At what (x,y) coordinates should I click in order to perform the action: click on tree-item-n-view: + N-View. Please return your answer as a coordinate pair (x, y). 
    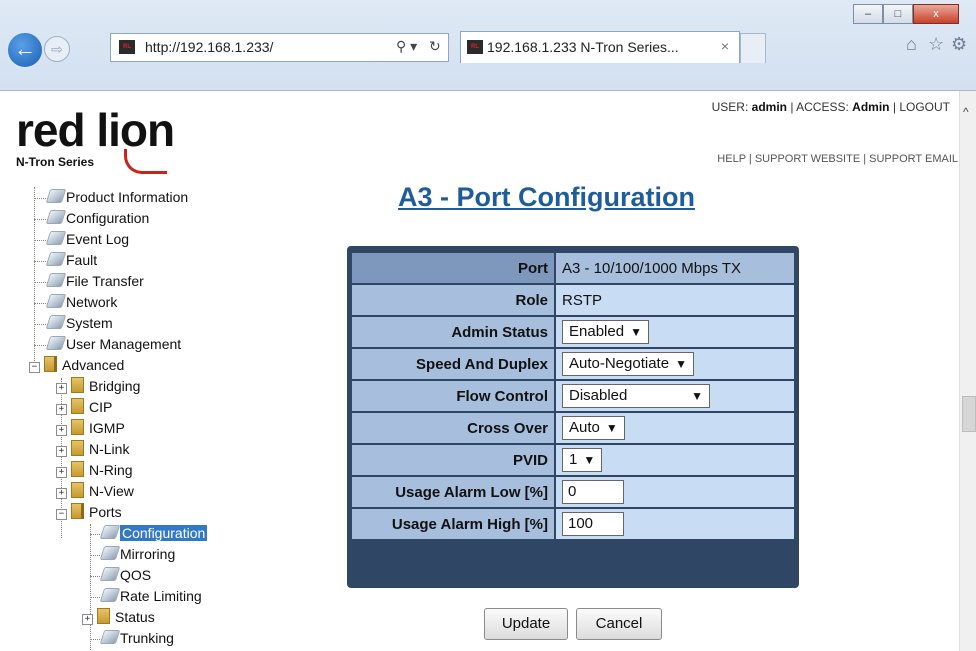
    Looking at the image, I should click on (95, 491).